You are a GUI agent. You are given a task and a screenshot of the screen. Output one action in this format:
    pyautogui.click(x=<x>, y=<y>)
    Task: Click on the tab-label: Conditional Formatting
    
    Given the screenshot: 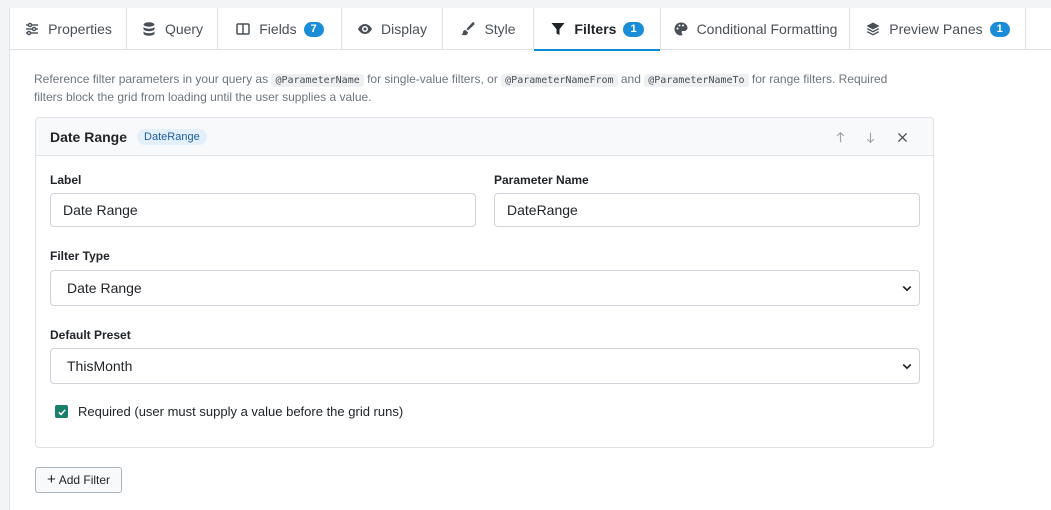 What is the action you would take?
    pyautogui.click(x=767, y=29)
    